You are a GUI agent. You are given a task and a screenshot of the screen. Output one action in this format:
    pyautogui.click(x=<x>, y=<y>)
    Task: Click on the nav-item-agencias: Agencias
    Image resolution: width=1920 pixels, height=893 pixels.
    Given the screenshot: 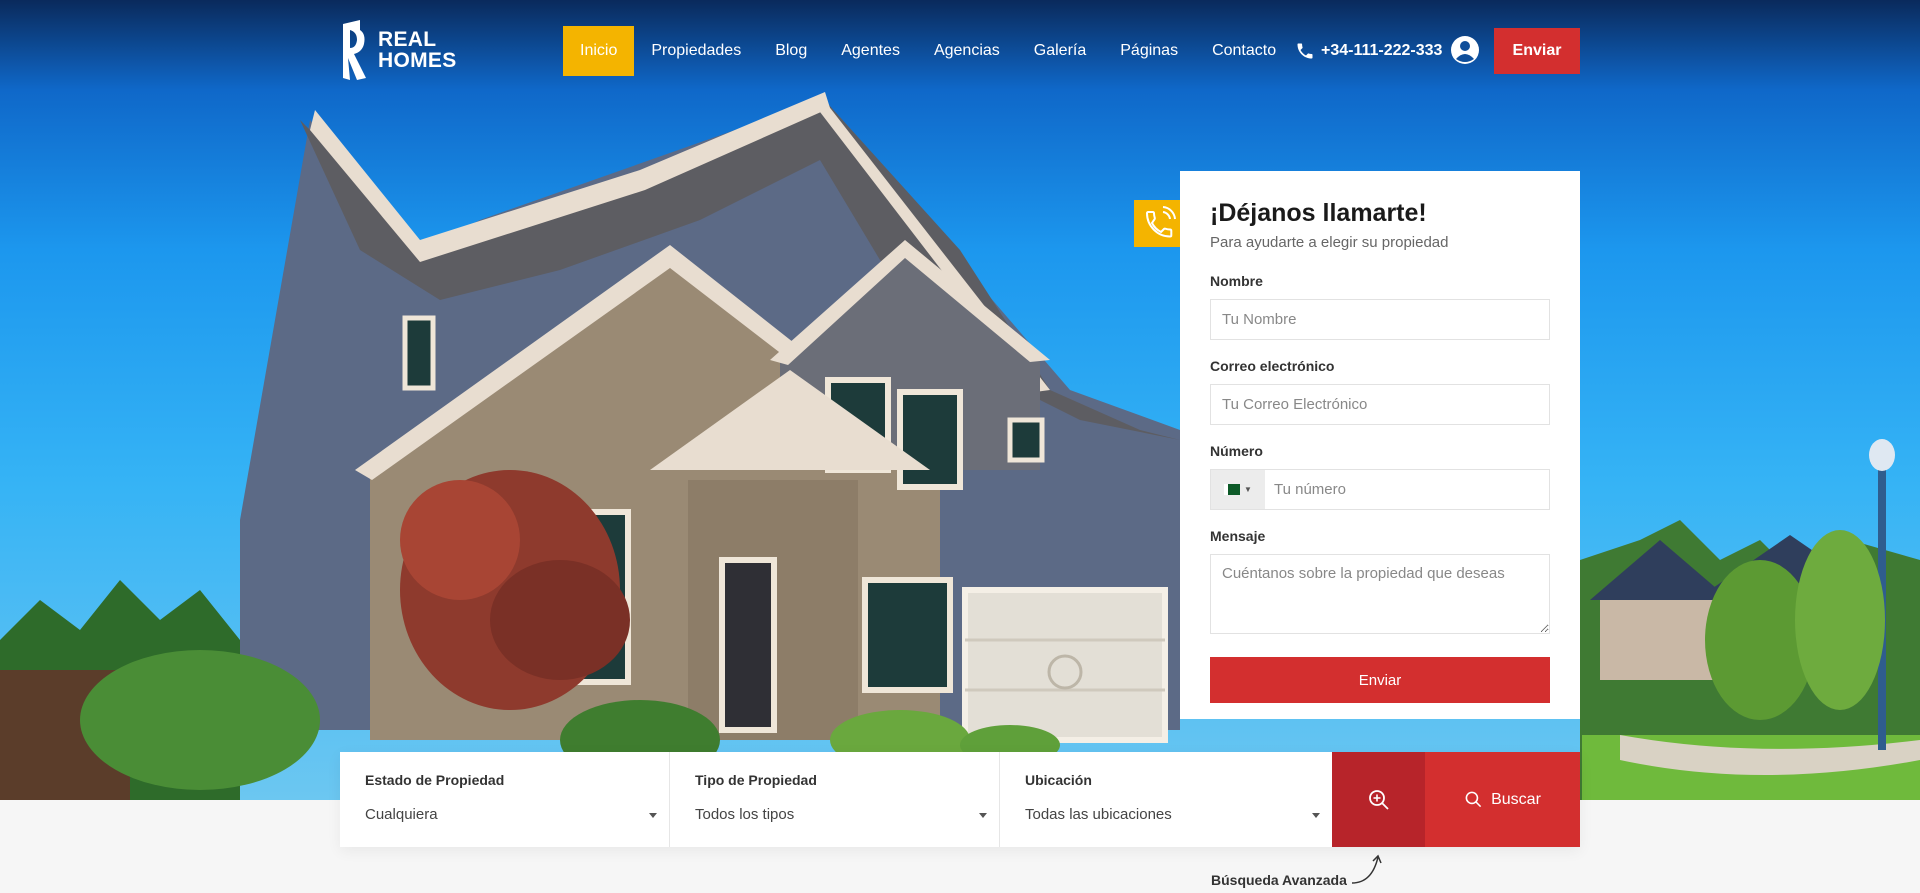 What is the action you would take?
    pyautogui.click(x=967, y=51)
    